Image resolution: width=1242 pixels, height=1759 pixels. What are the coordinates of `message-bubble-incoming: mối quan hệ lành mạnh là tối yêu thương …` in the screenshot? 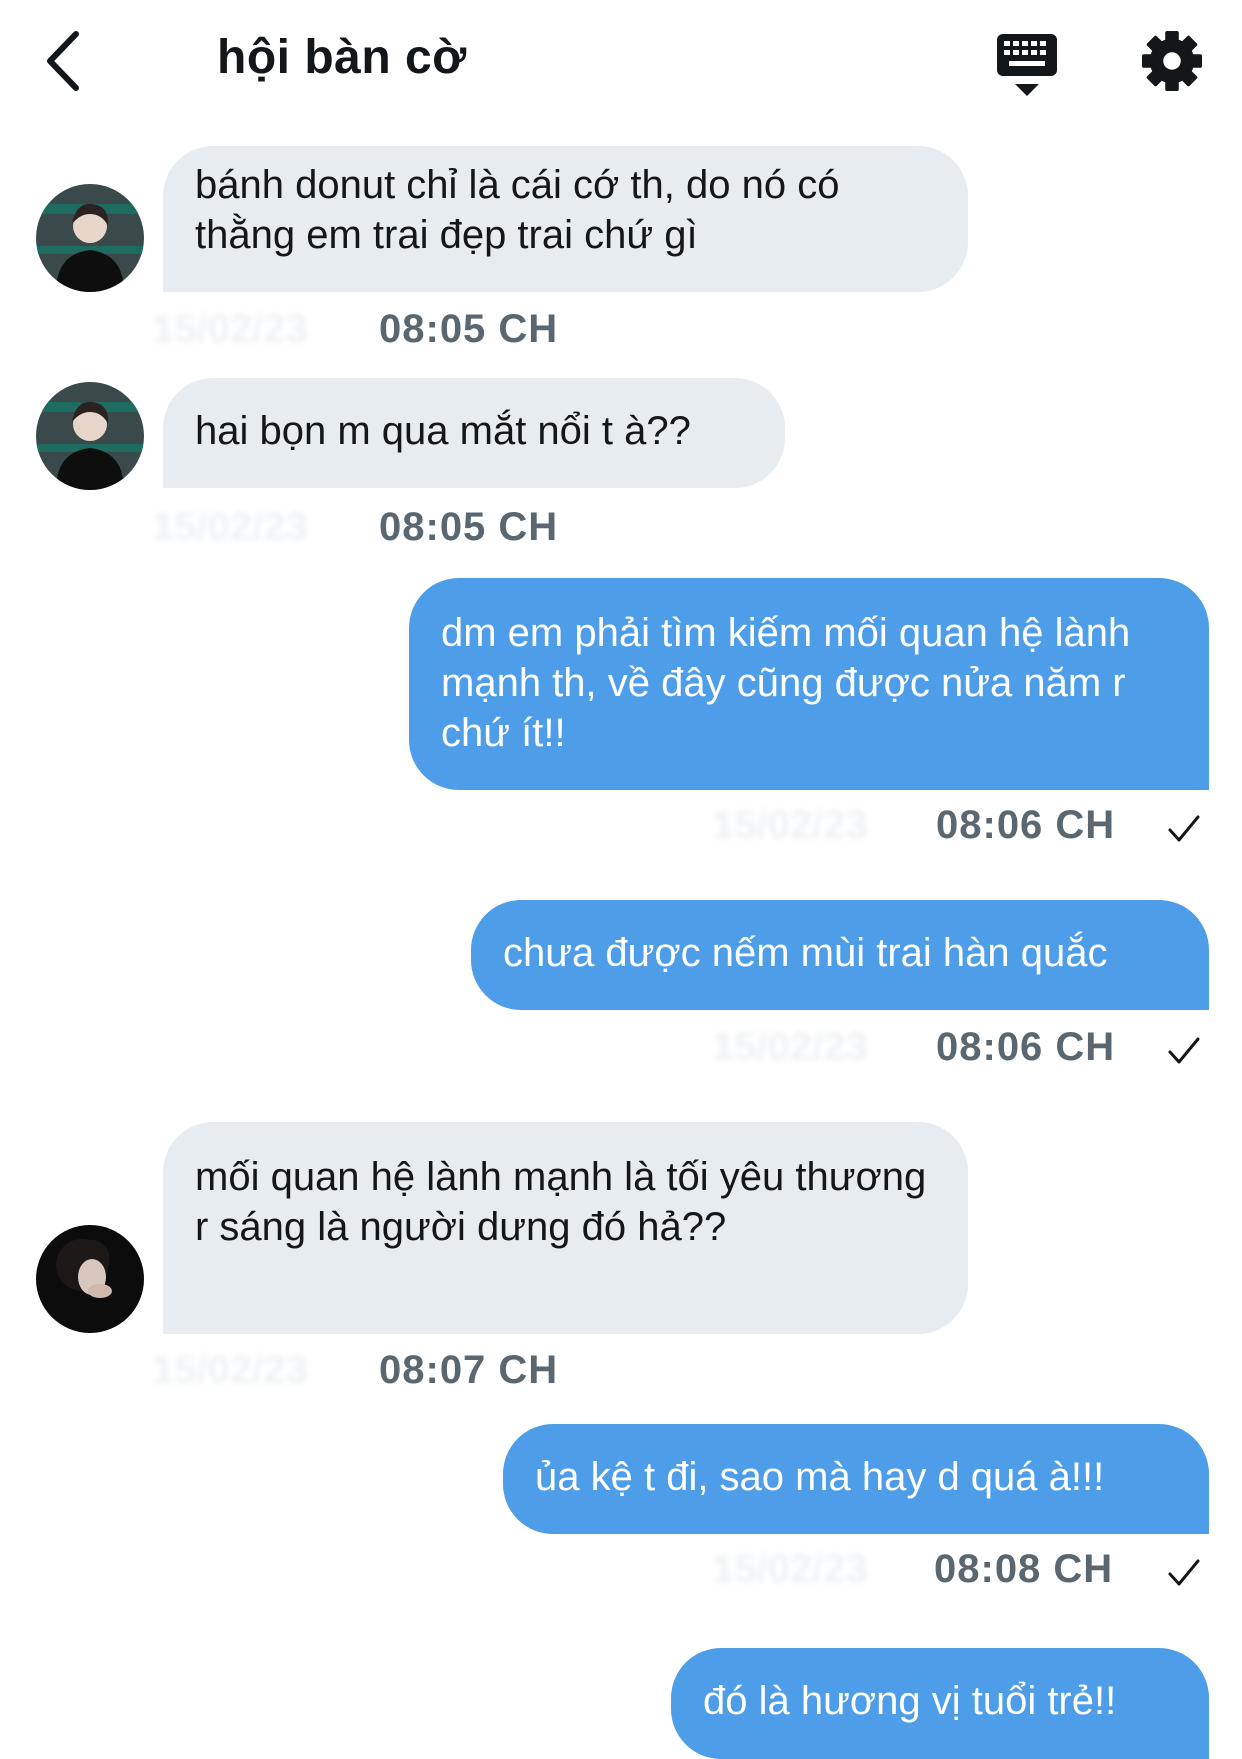 It's located at (565, 1228).